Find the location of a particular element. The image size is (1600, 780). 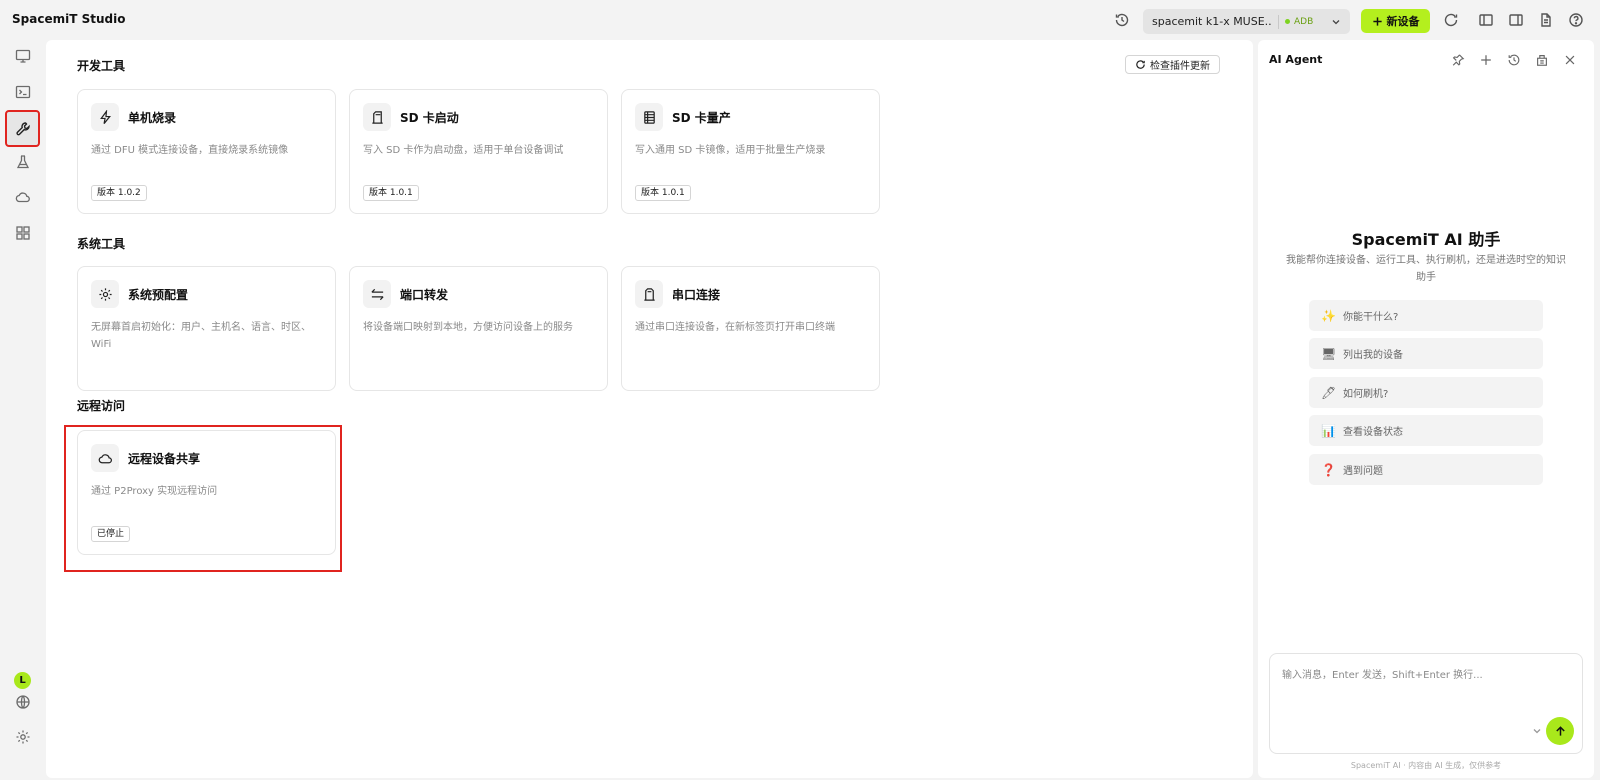

serial-port-icon is located at coordinates (649, 294).